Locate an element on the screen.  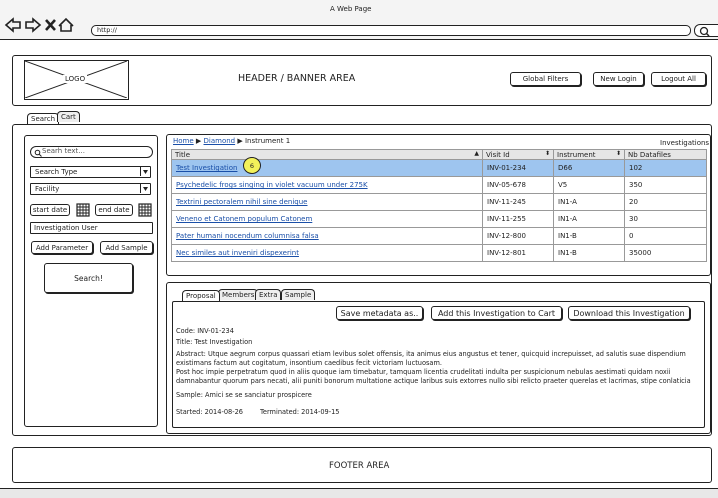
save-metadata-button: Save metadata as.. is located at coordinates (379, 313).